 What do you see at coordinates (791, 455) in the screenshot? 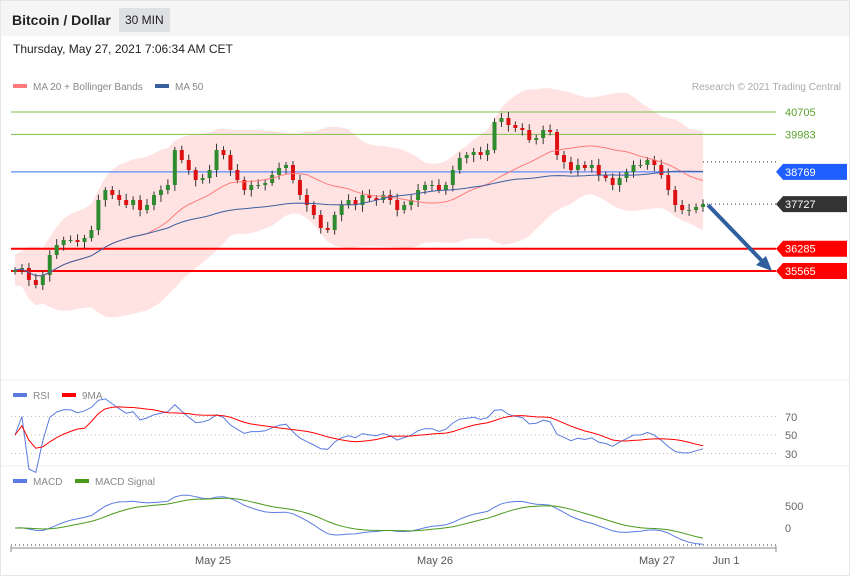
I see `rsi-tick-30: 30` at bounding box center [791, 455].